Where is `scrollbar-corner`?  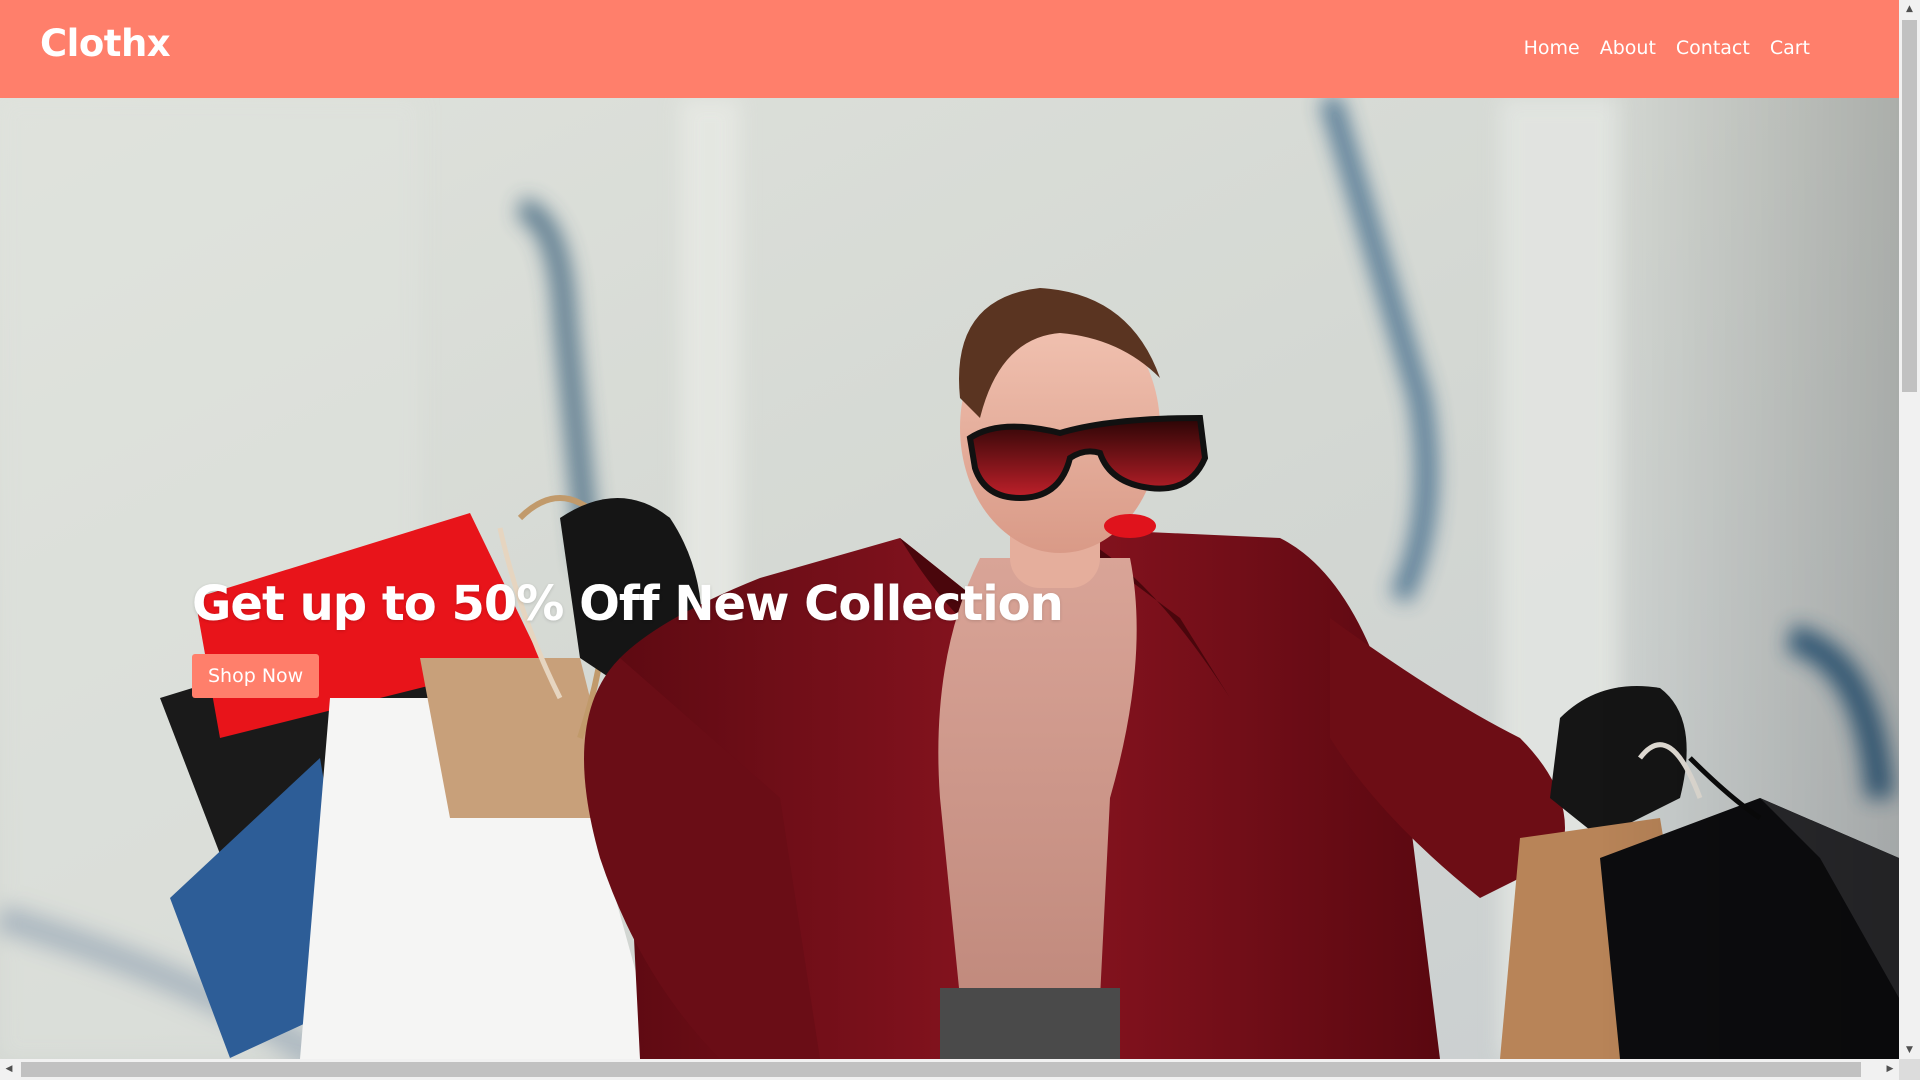
scrollbar-corner is located at coordinates (1909, 1069).